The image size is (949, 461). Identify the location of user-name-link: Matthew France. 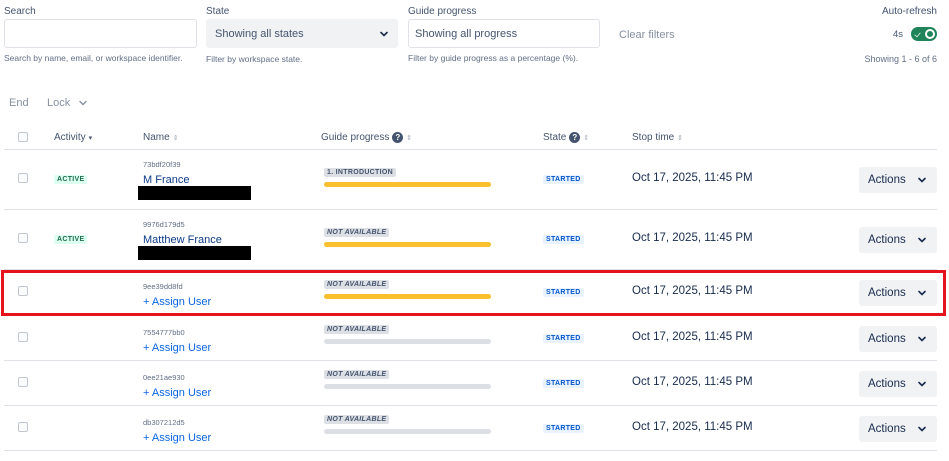
(182, 240).